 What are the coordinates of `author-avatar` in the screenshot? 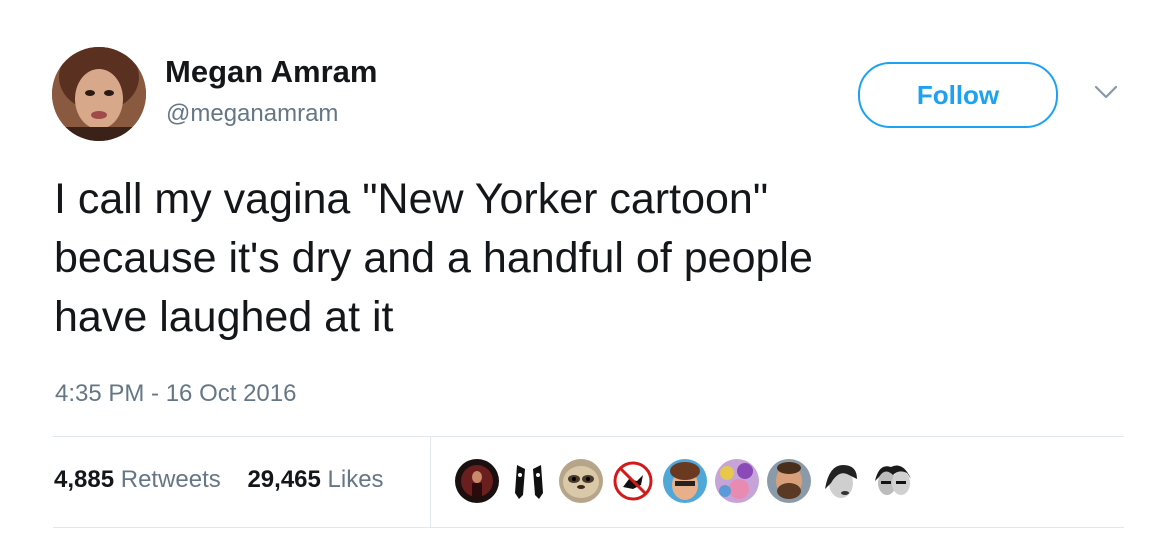 It's located at (99, 94).